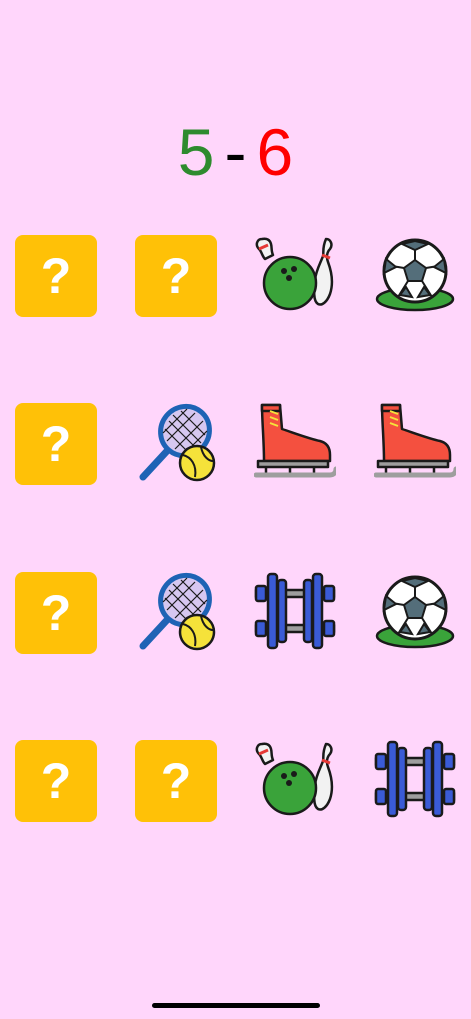 The width and height of the screenshot is (471, 1019). I want to click on home-indicator, so click(236, 1005).